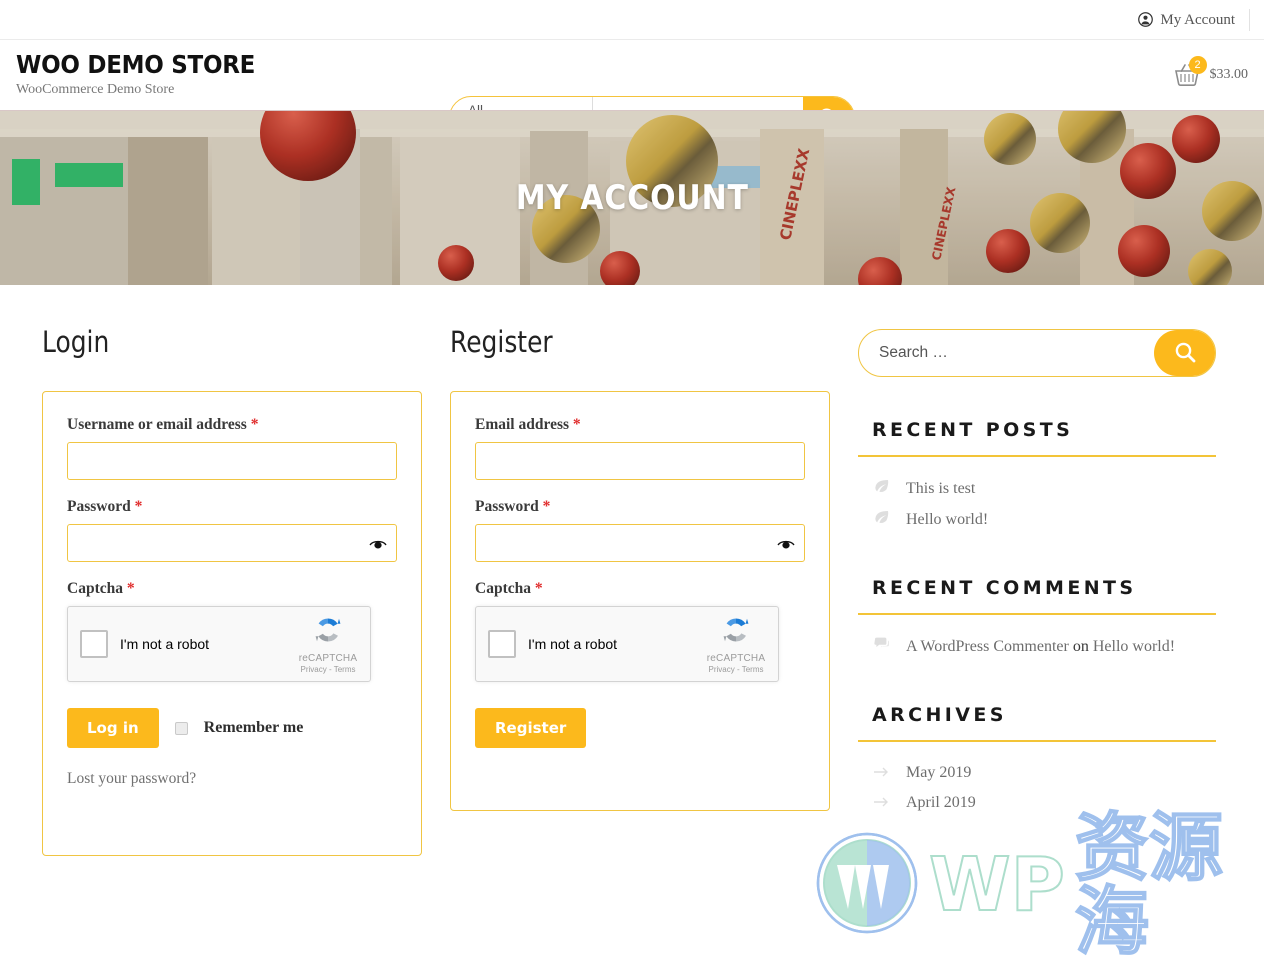 This screenshot has height=965, width=1264. What do you see at coordinates (232, 779) in the screenshot?
I see `lost-password-link: Lost your password?` at bounding box center [232, 779].